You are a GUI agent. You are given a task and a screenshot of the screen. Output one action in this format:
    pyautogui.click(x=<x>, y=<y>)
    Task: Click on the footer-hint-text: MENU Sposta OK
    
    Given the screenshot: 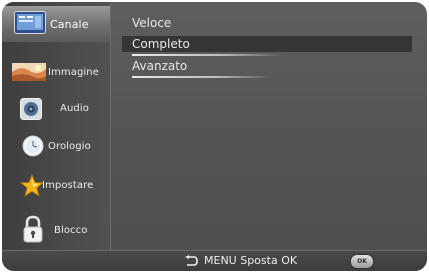 What is the action you would take?
    pyautogui.click(x=251, y=260)
    